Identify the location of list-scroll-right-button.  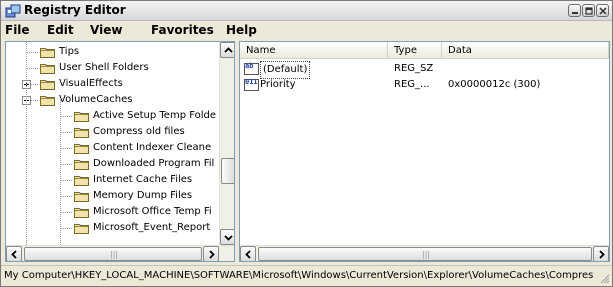
(601, 253).